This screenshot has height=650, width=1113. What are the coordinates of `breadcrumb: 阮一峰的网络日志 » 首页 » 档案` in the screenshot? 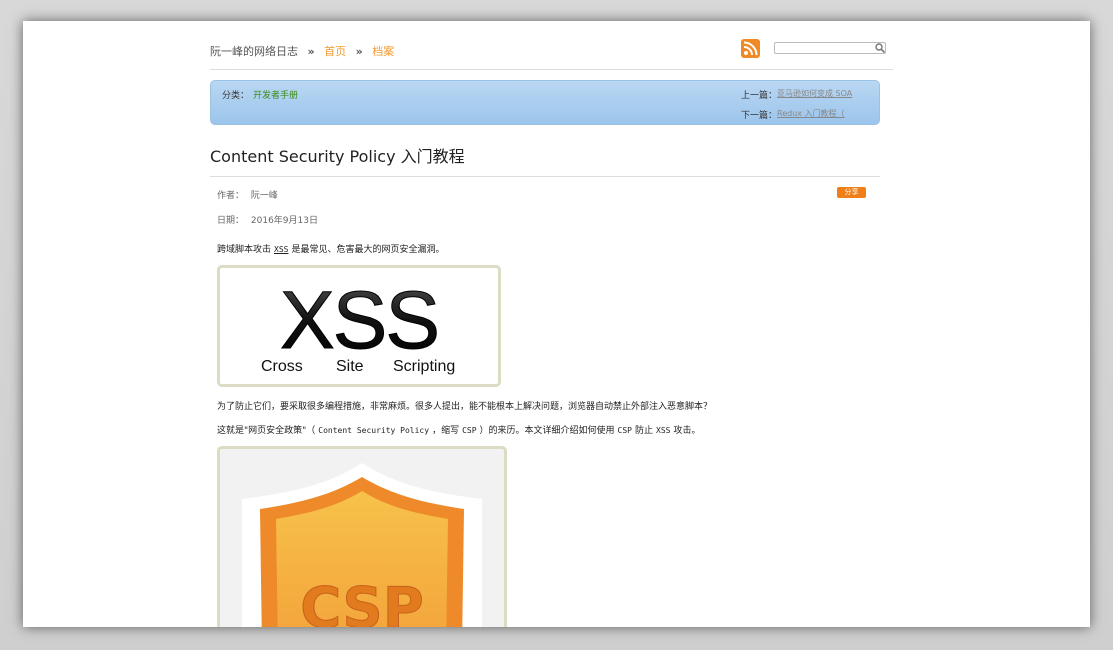 It's located at (302, 51).